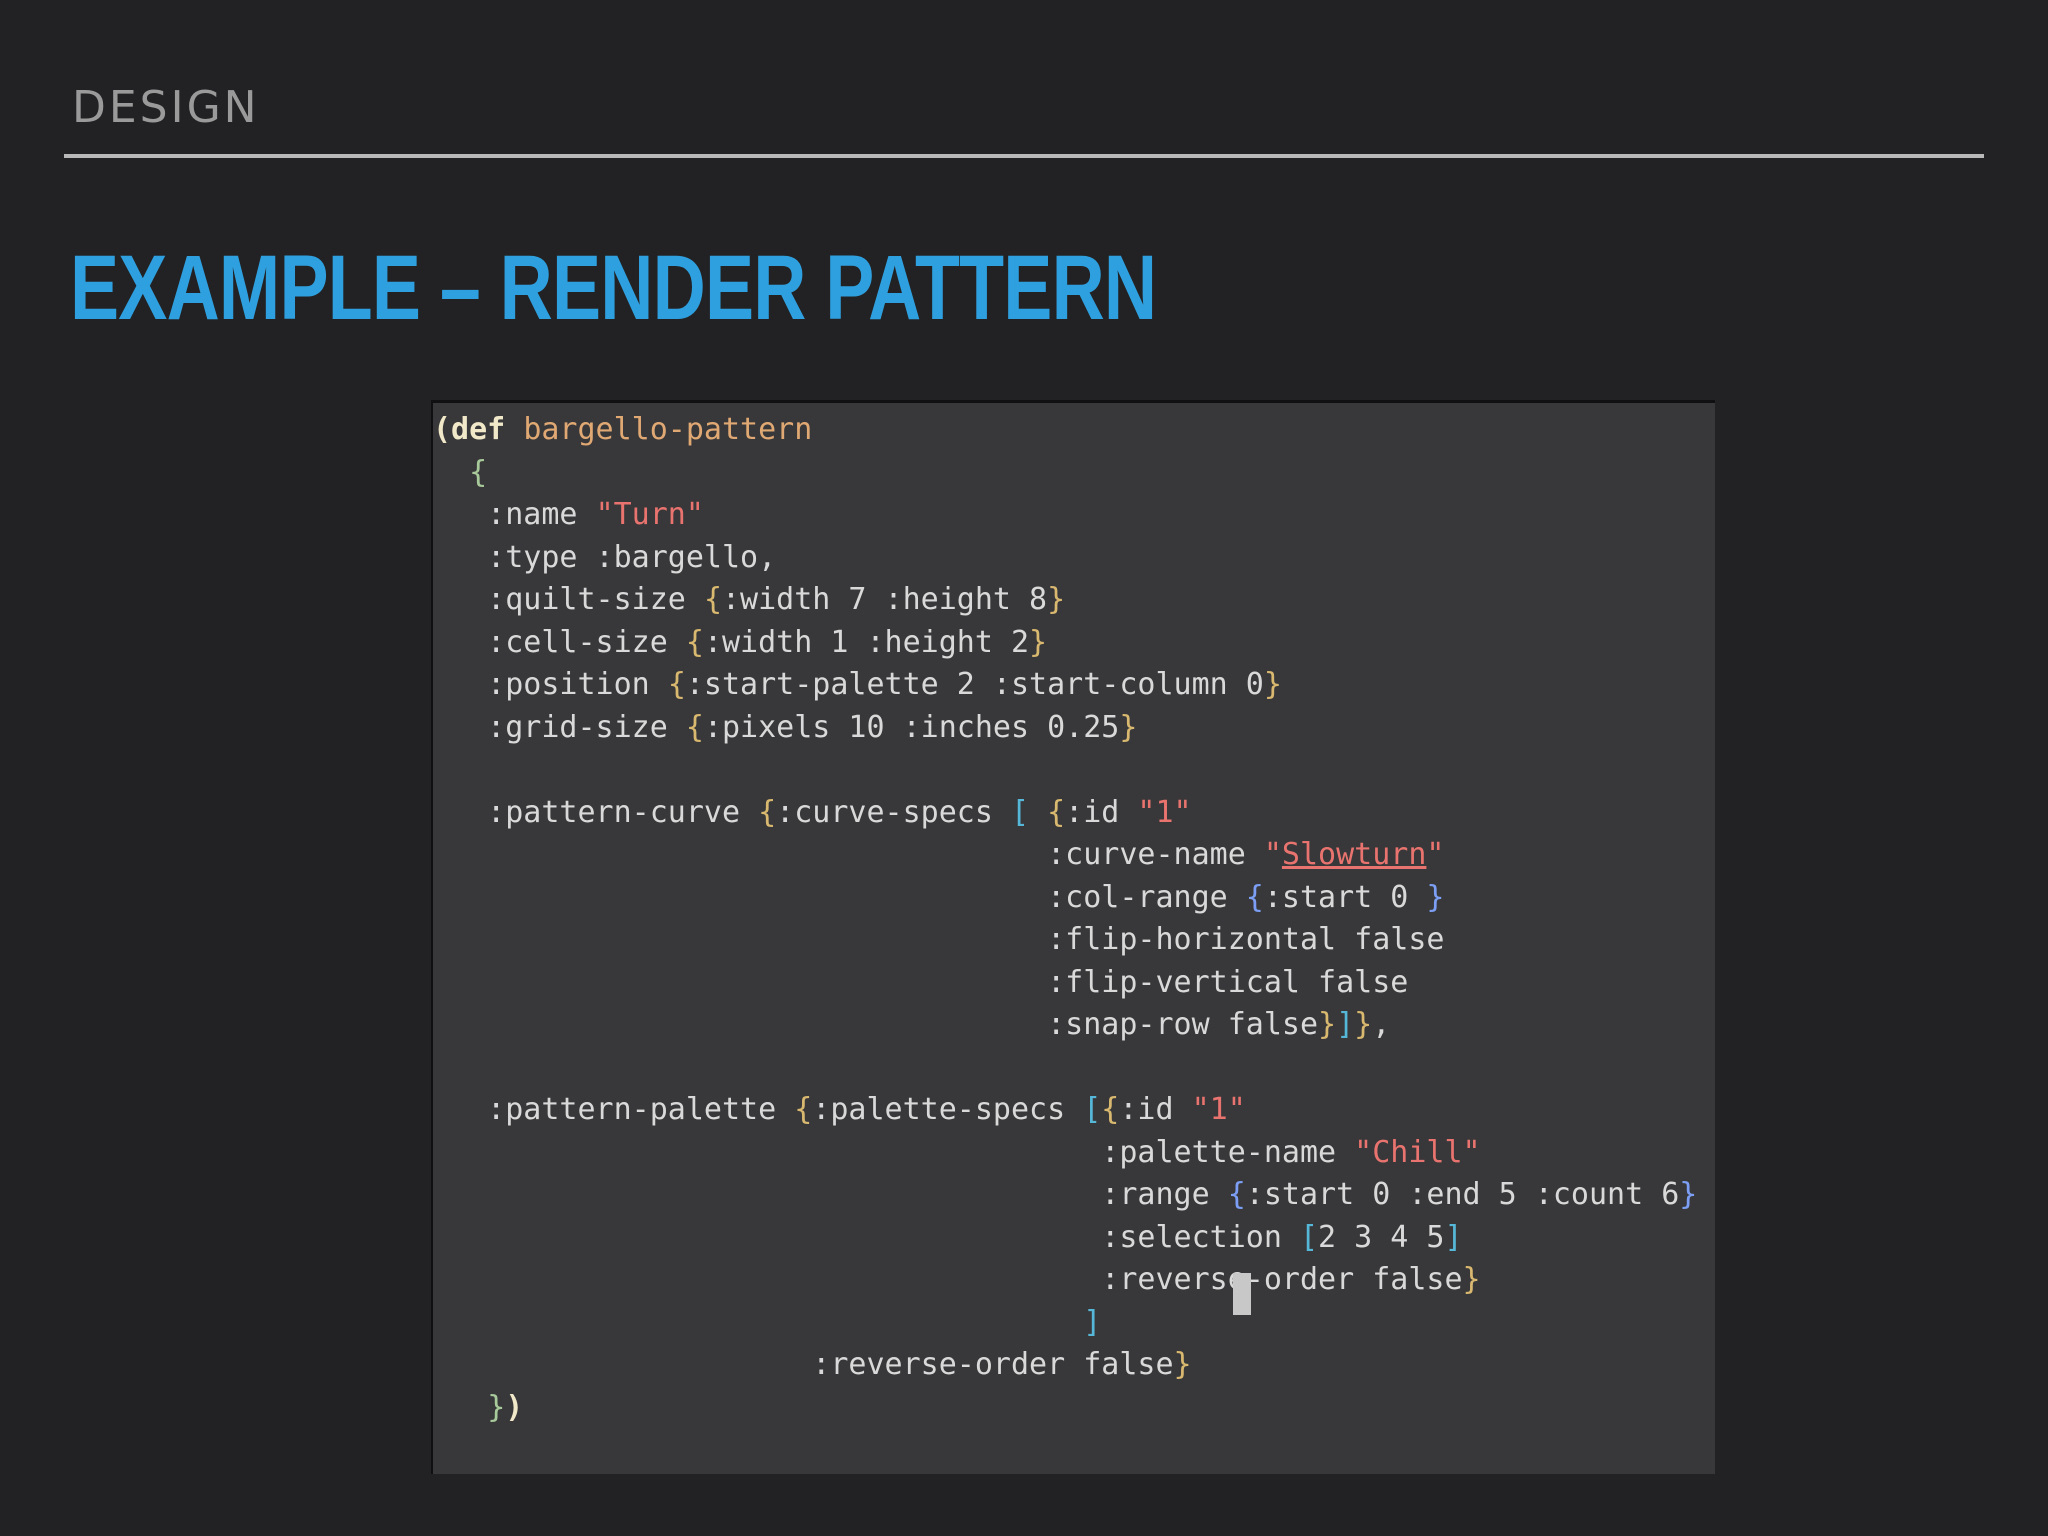 The image size is (2048, 1536). I want to click on code-line: :cell-size {:width 1 :height 2}, so click(740, 642).